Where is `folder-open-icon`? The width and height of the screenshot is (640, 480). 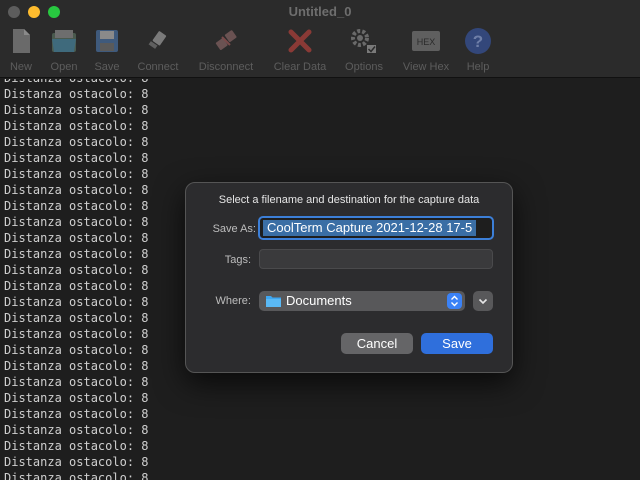 folder-open-icon is located at coordinates (64, 41).